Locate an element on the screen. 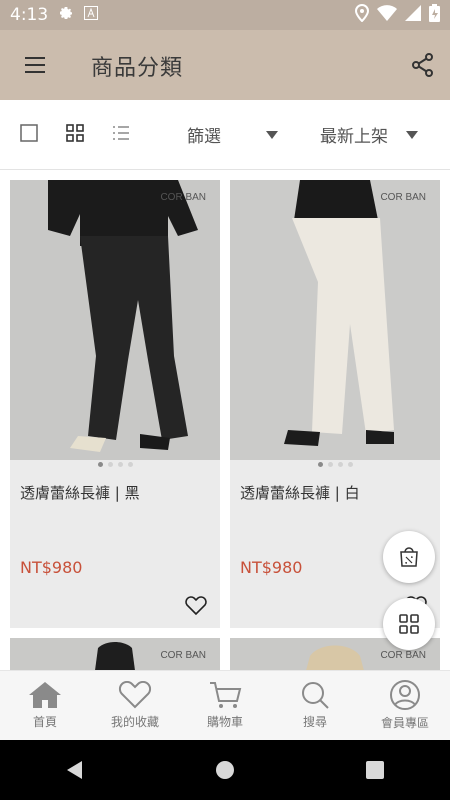 The width and height of the screenshot is (450, 800). nav-search: 搜尋 is located at coordinates (315, 705).